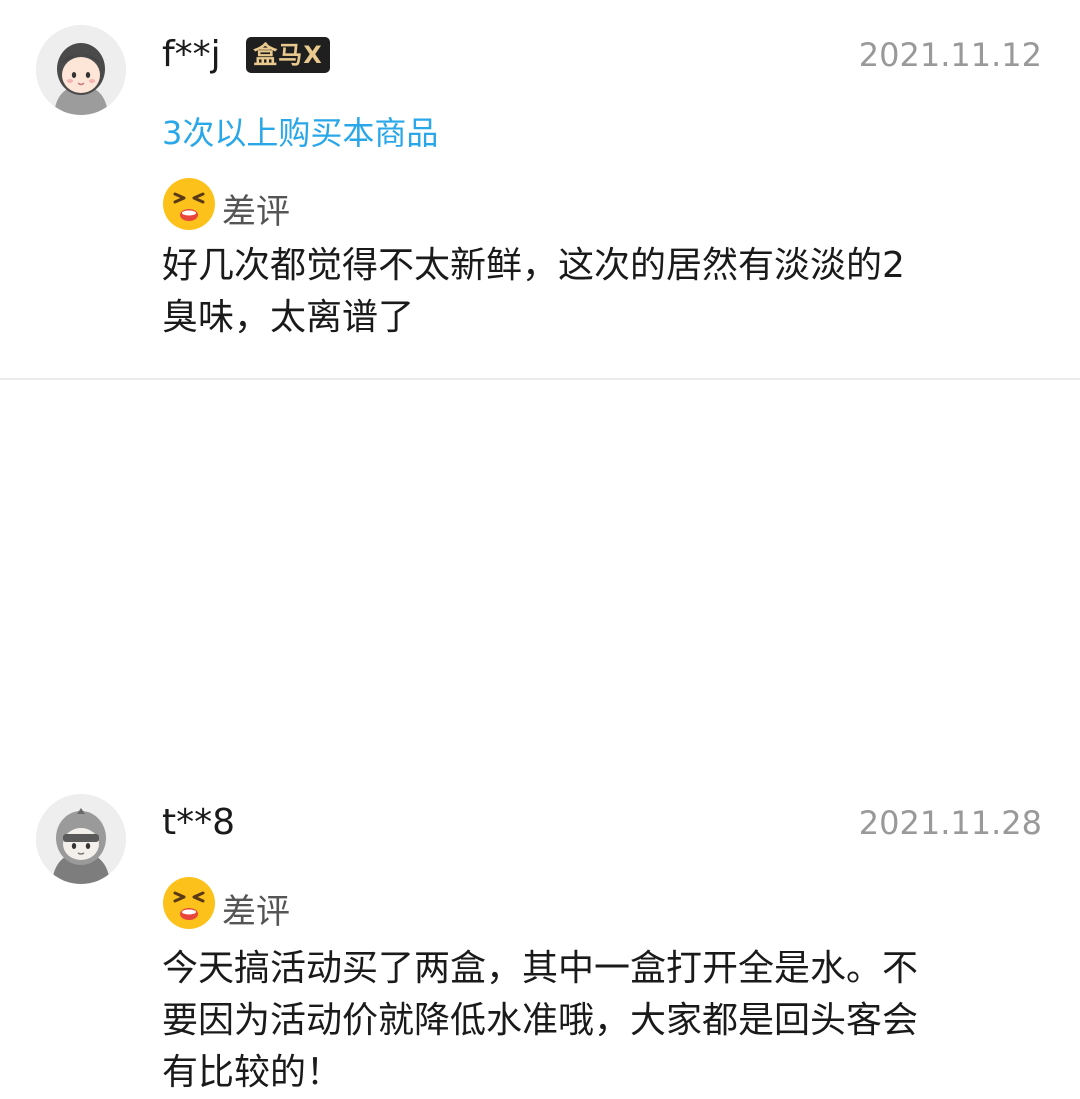  What do you see at coordinates (950, 55) in the screenshot?
I see `review-date: 2021.11.12` at bounding box center [950, 55].